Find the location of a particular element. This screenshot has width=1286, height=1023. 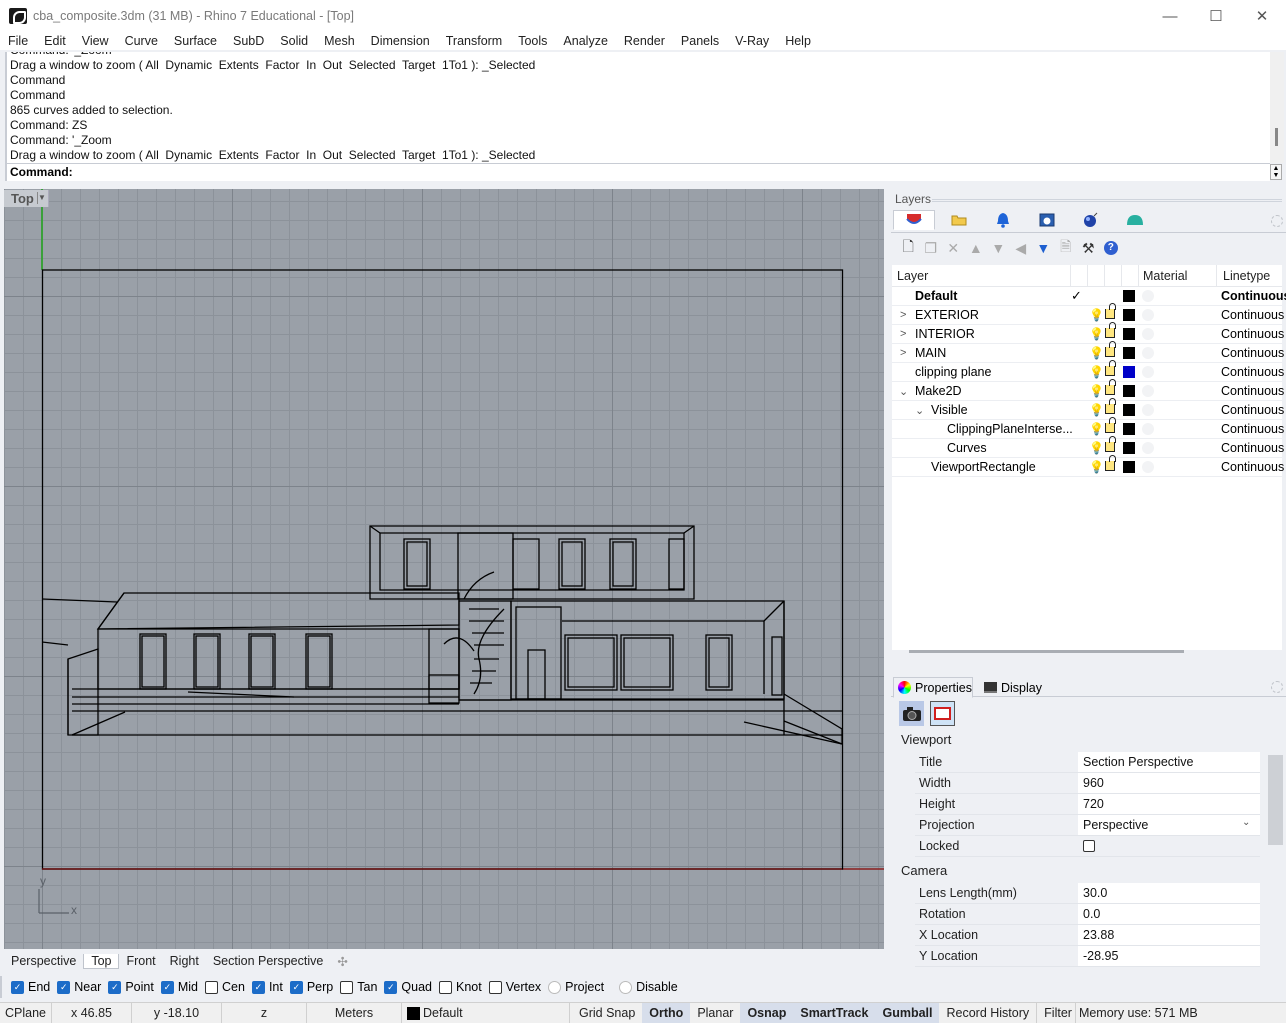

menu-file: File is located at coordinates (18, 41).